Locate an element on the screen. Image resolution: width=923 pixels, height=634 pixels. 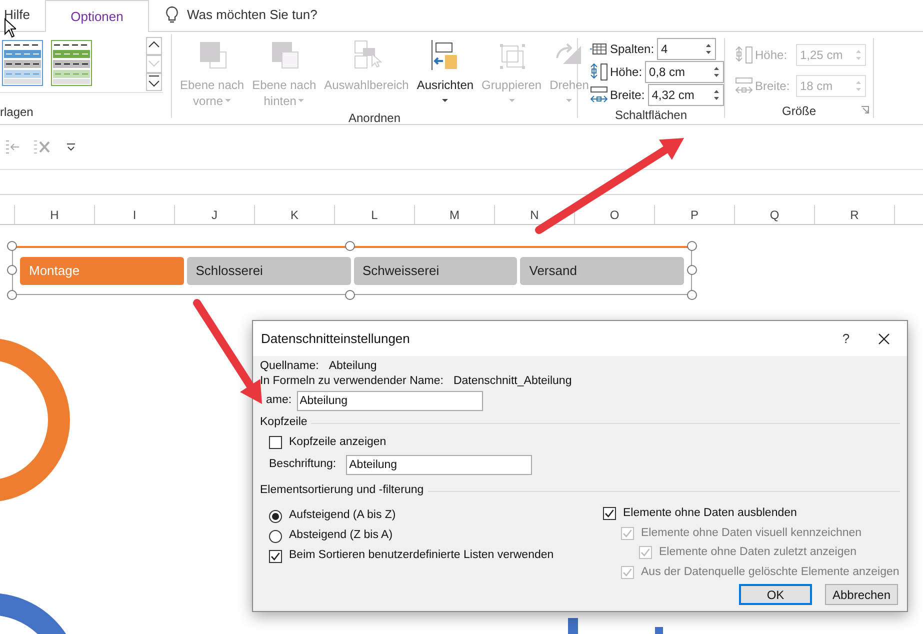
field-label: In Formeln zu verwendender Name: is located at coordinates (352, 381).